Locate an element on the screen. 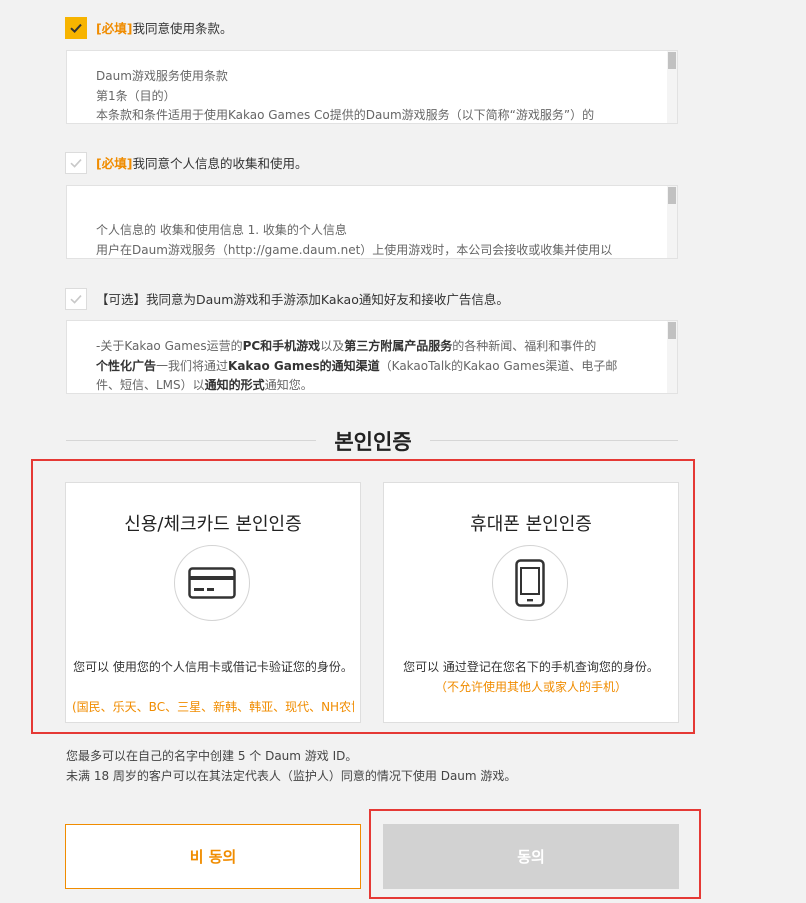 This screenshot has width=806, height=903. card-auth-note: (国民、乐天、BC、三星、新韩、韩亚、现代、NH农协) is located at coordinates (213, 707).